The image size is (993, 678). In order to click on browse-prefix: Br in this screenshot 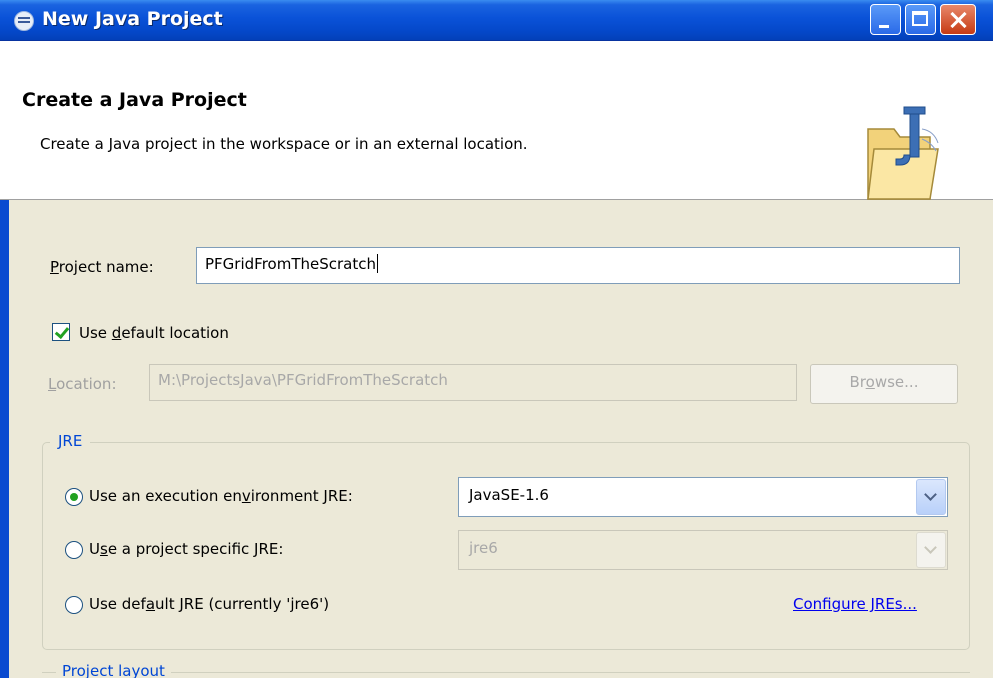, I will do `click(857, 382)`.